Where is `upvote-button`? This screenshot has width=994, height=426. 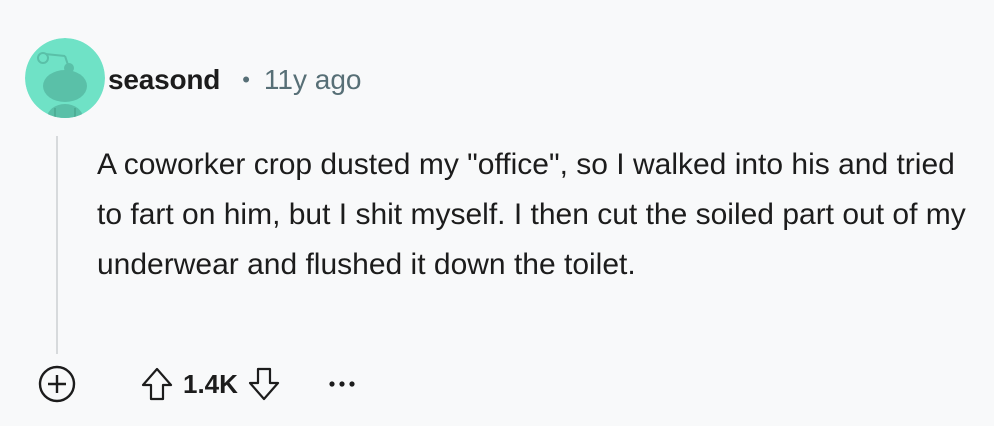 upvote-button is located at coordinates (157, 384).